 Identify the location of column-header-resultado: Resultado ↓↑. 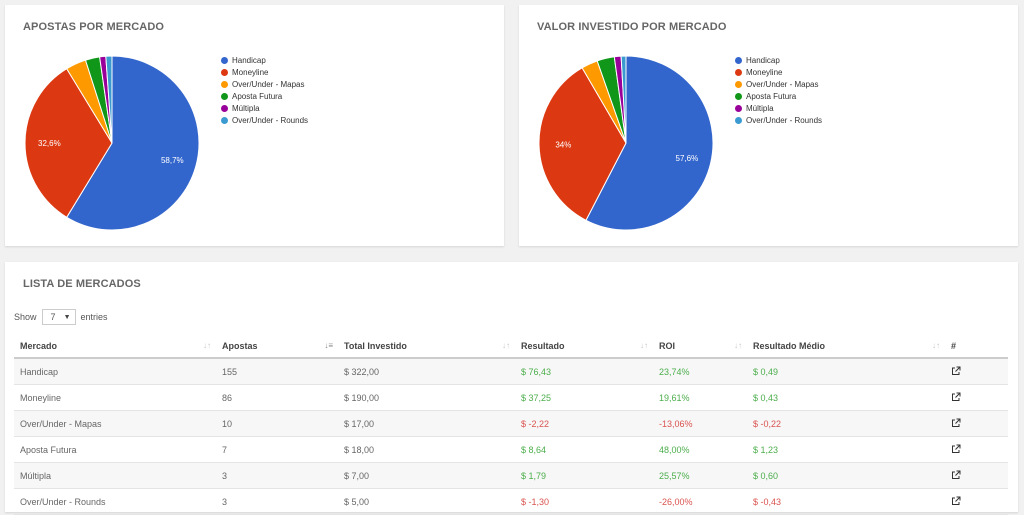
(584, 346).